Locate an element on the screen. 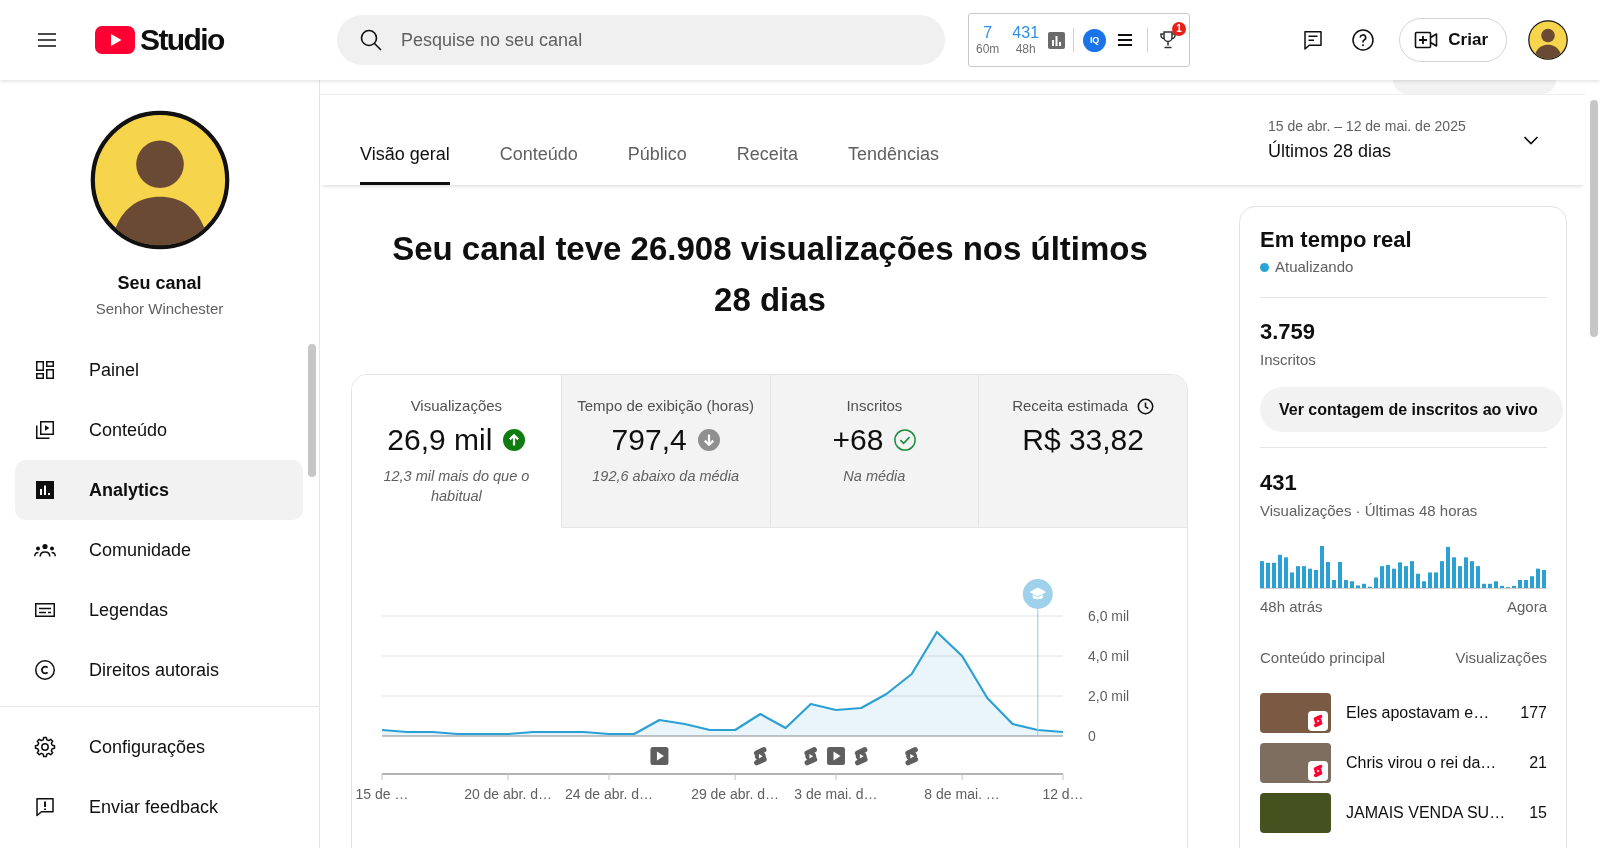 This screenshot has height=848, width=1600. feedback-icon is located at coordinates (45, 807).